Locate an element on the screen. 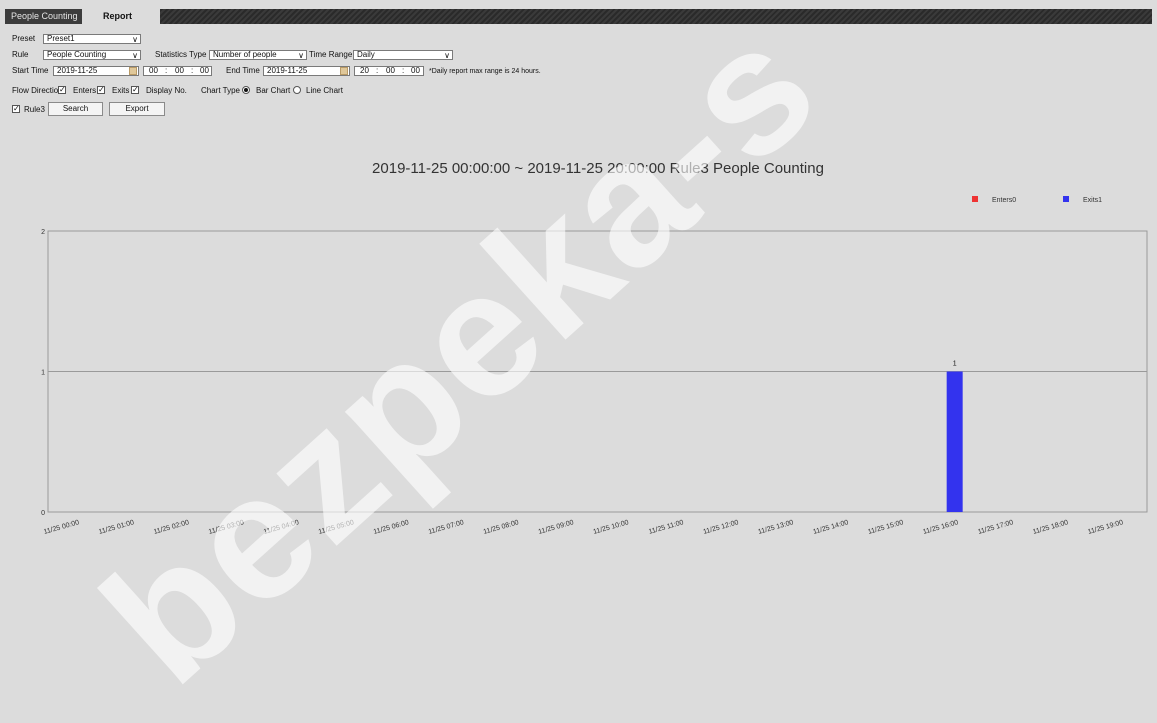 The image size is (1157, 723). x-tick-label: 11/25 04:00 is located at coordinates (281, 527).